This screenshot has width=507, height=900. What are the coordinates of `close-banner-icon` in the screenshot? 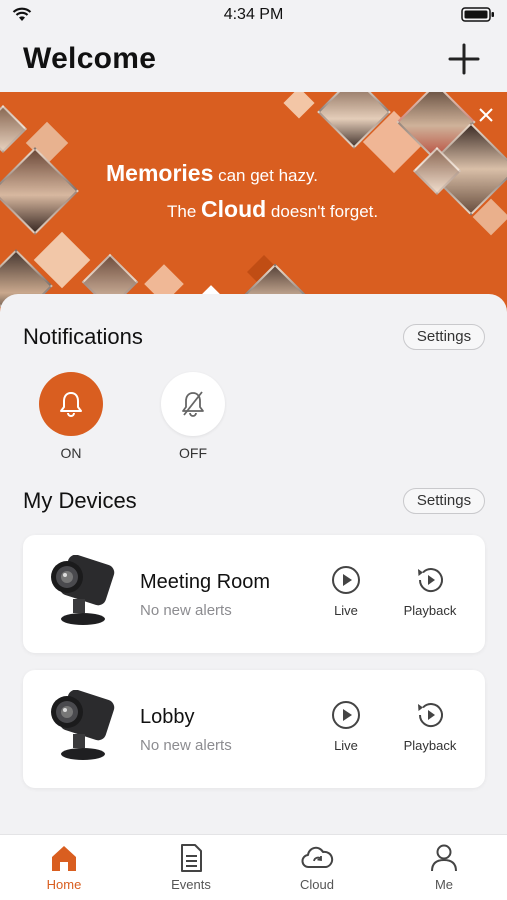 It's located at (486, 115).